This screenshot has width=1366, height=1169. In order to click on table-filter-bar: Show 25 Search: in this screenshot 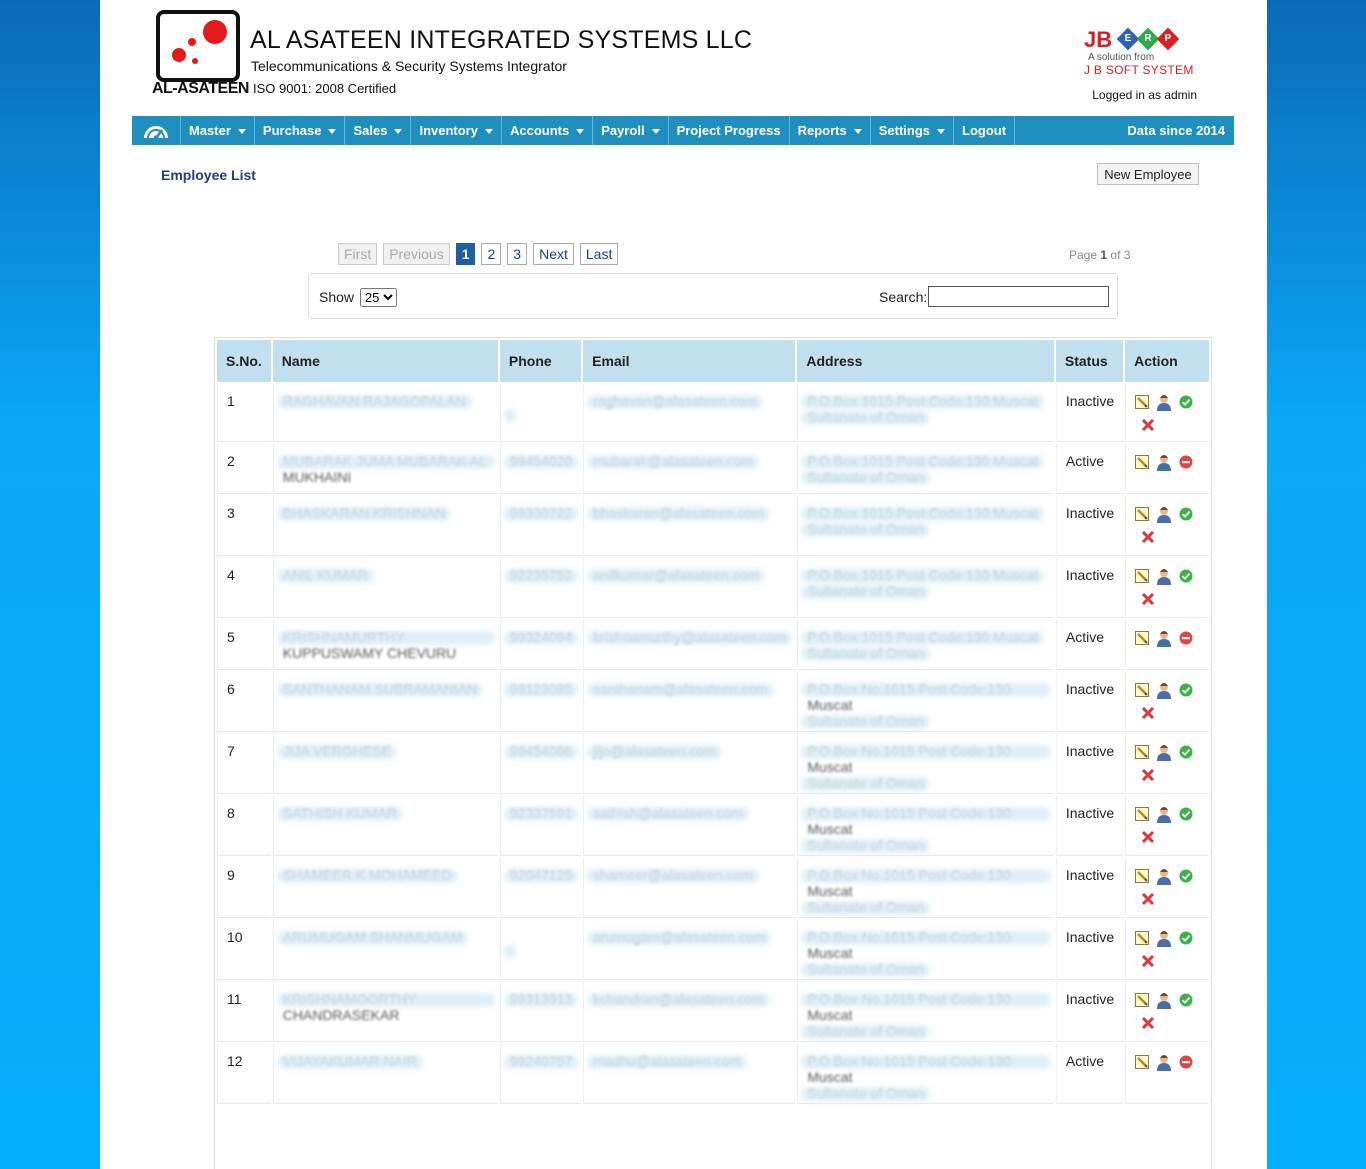, I will do `click(713, 296)`.